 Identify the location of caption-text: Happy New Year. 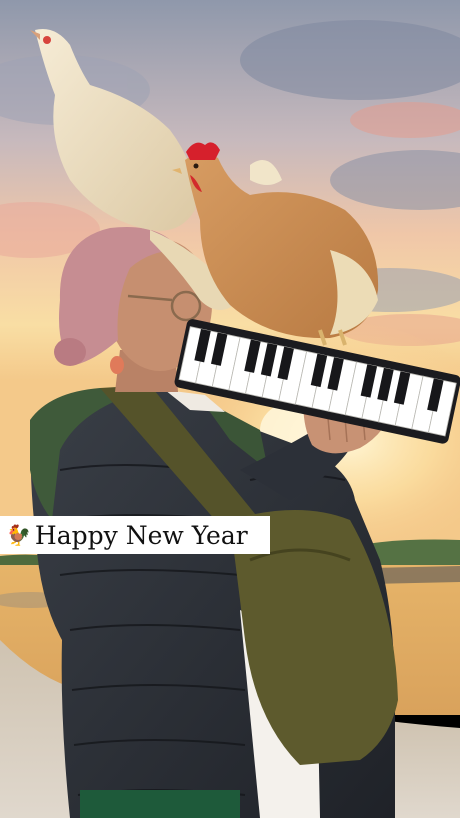
(141, 535).